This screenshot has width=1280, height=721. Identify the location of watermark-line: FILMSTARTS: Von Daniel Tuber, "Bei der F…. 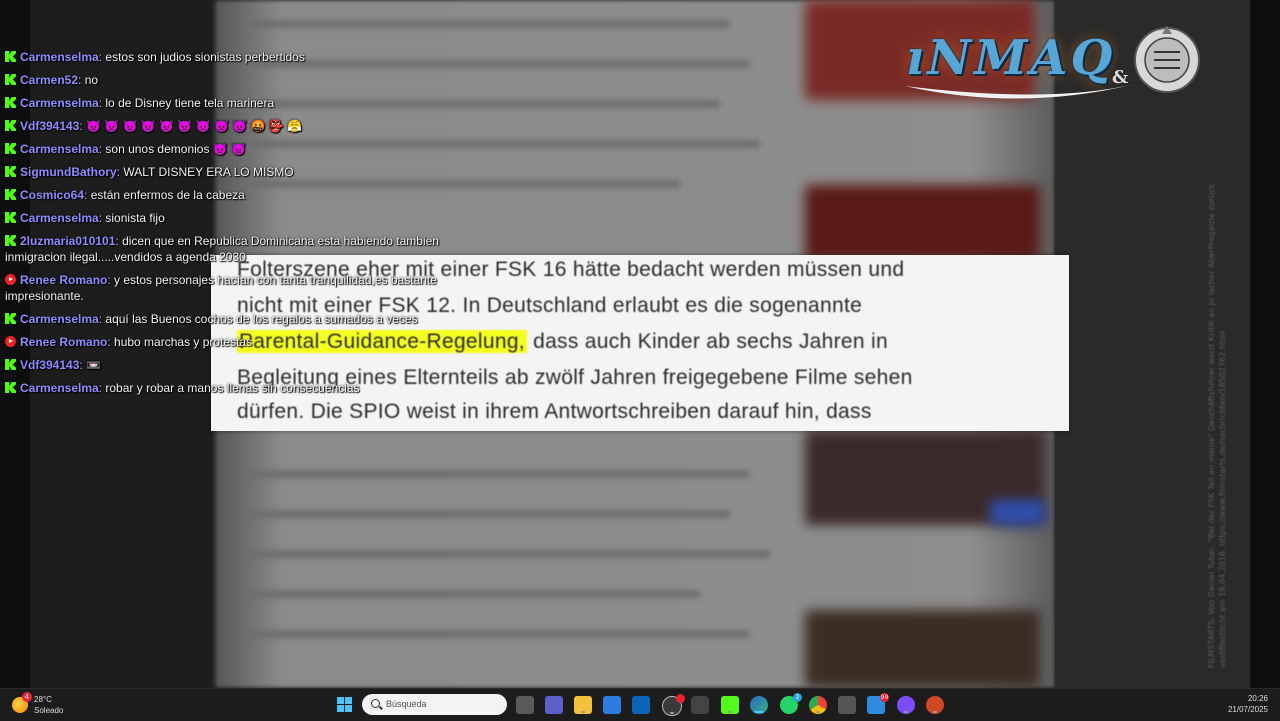
(1211, 425).